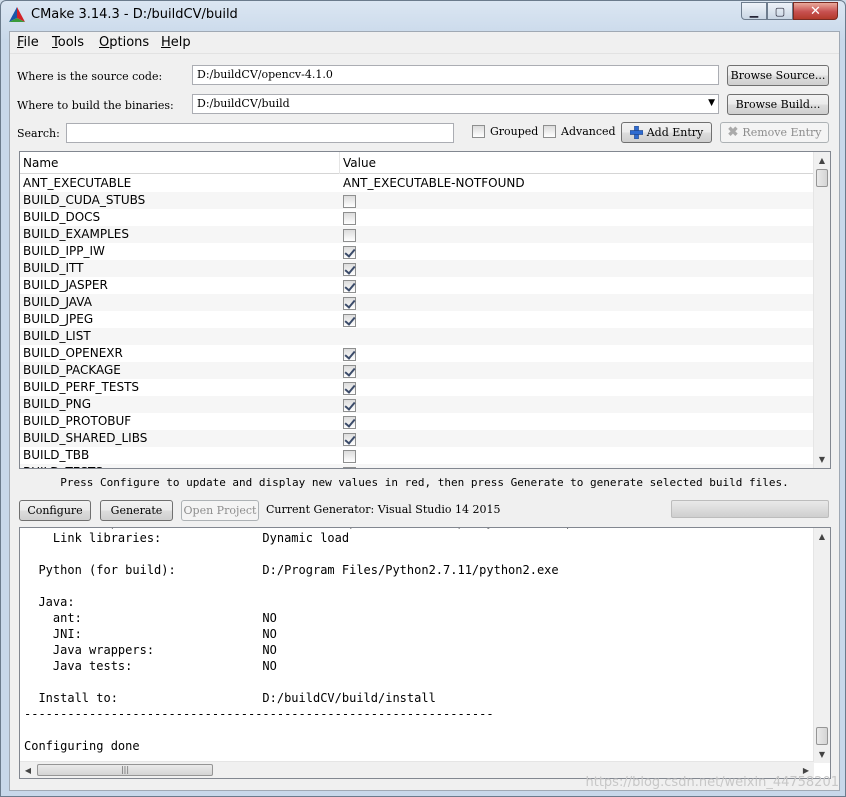 Image resolution: width=846 pixels, height=797 pixels. What do you see at coordinates (417, 455) in the screenshot?
I see `table-row: BUILD_TBB` at bounding box center [417, 455].